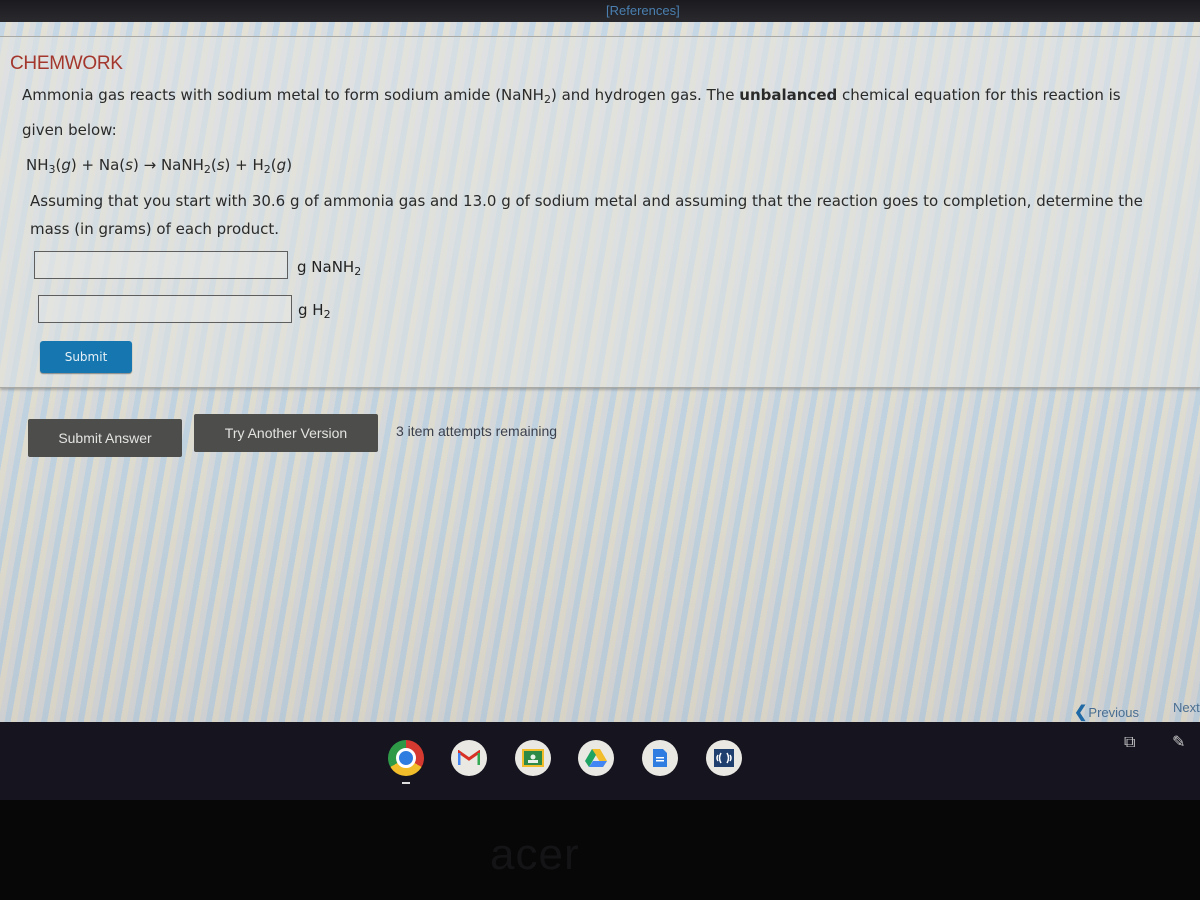  I want to click on meet-glyph, so click(724, 758).